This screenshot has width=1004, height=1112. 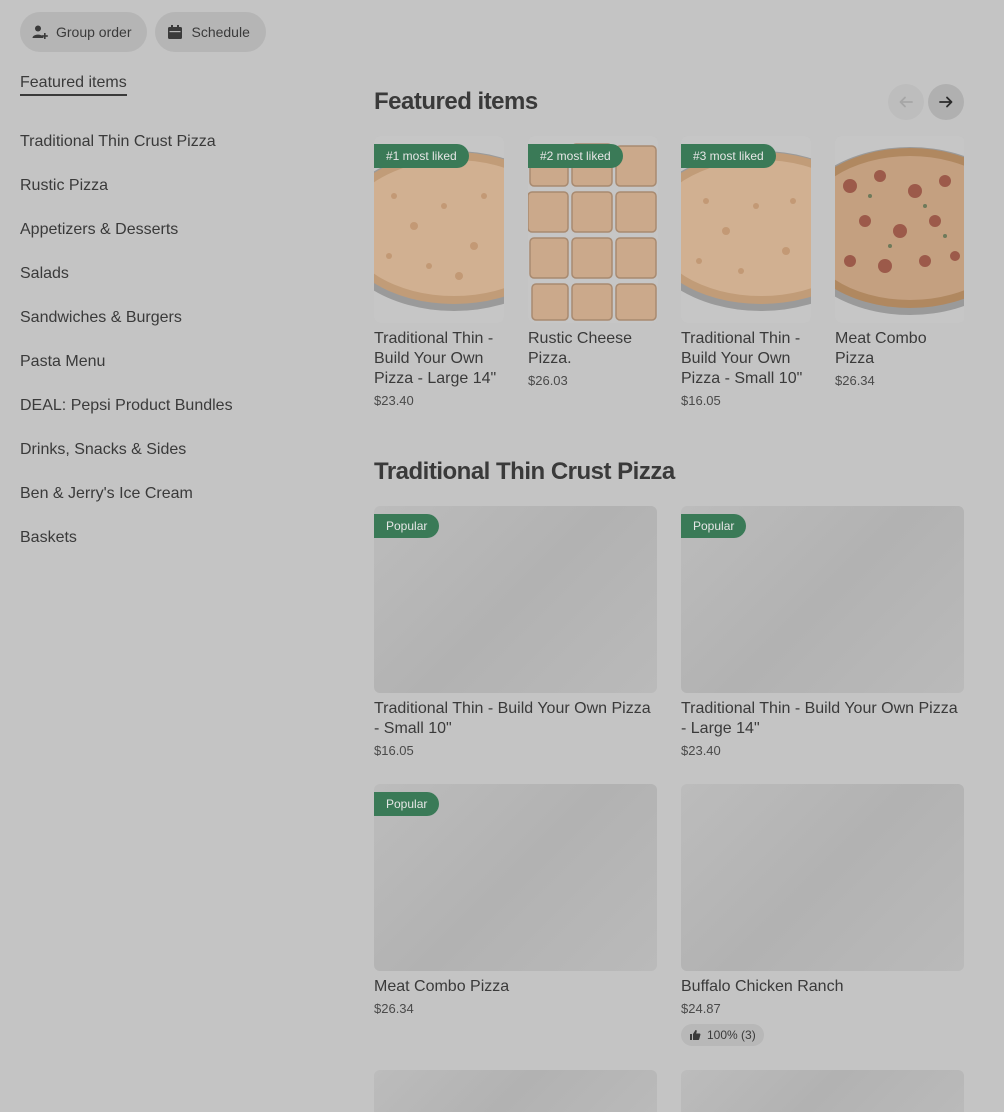 I want to click on nav-item-rustic-pizza: Rustic Pizza, so click(x=180, y=186).